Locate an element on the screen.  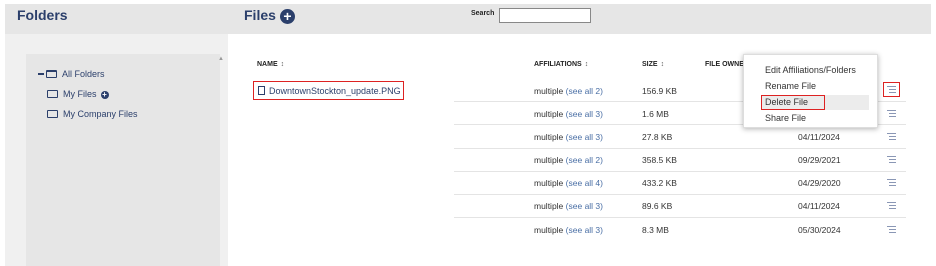
folders-title: Folders is located at coordinates (42, 15).